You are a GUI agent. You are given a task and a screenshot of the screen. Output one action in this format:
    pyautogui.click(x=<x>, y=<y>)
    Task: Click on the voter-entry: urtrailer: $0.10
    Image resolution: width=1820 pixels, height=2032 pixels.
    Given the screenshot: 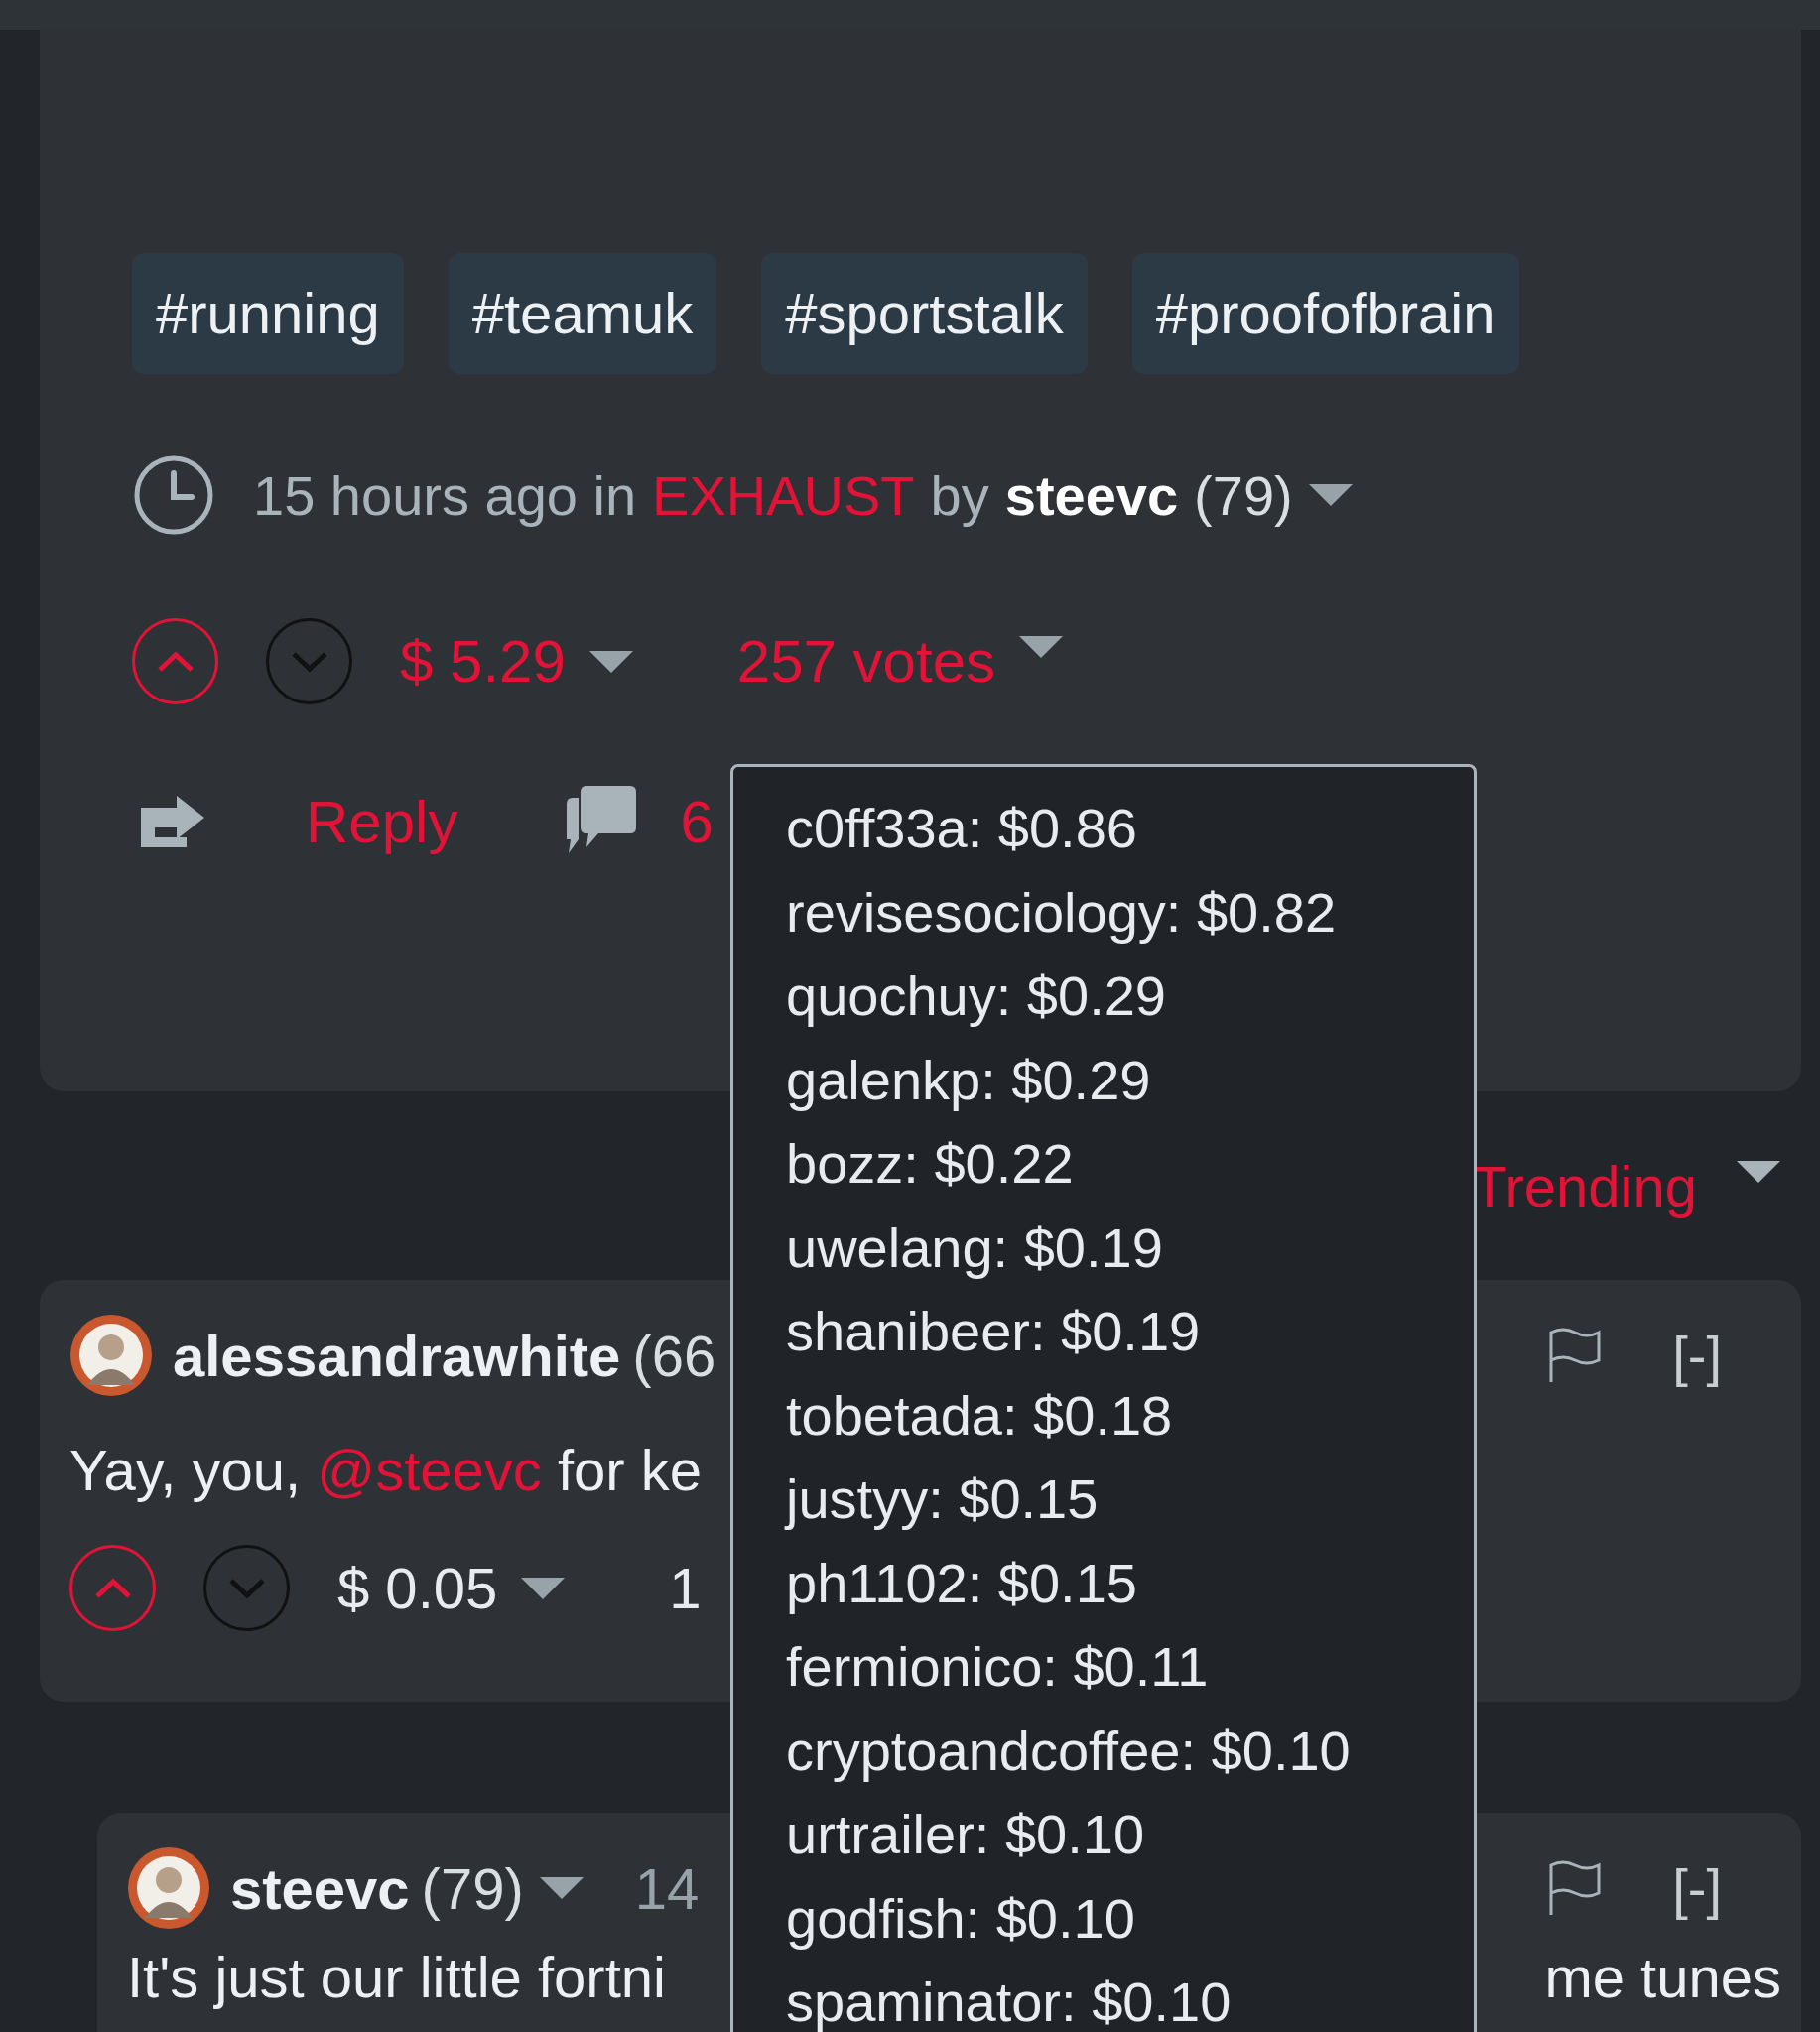 What is the action you would take?
    pyautogui.click(x=966, y=1834)
    